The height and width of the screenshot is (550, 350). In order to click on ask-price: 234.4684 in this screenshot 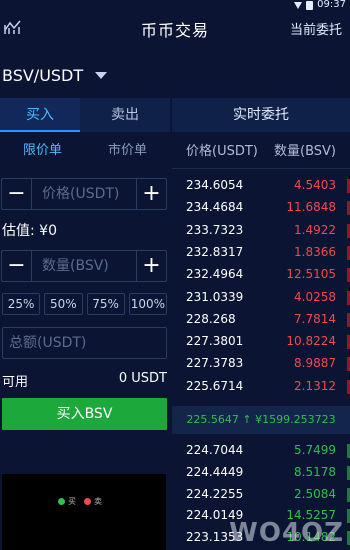, I will do `click(215, 207)`.